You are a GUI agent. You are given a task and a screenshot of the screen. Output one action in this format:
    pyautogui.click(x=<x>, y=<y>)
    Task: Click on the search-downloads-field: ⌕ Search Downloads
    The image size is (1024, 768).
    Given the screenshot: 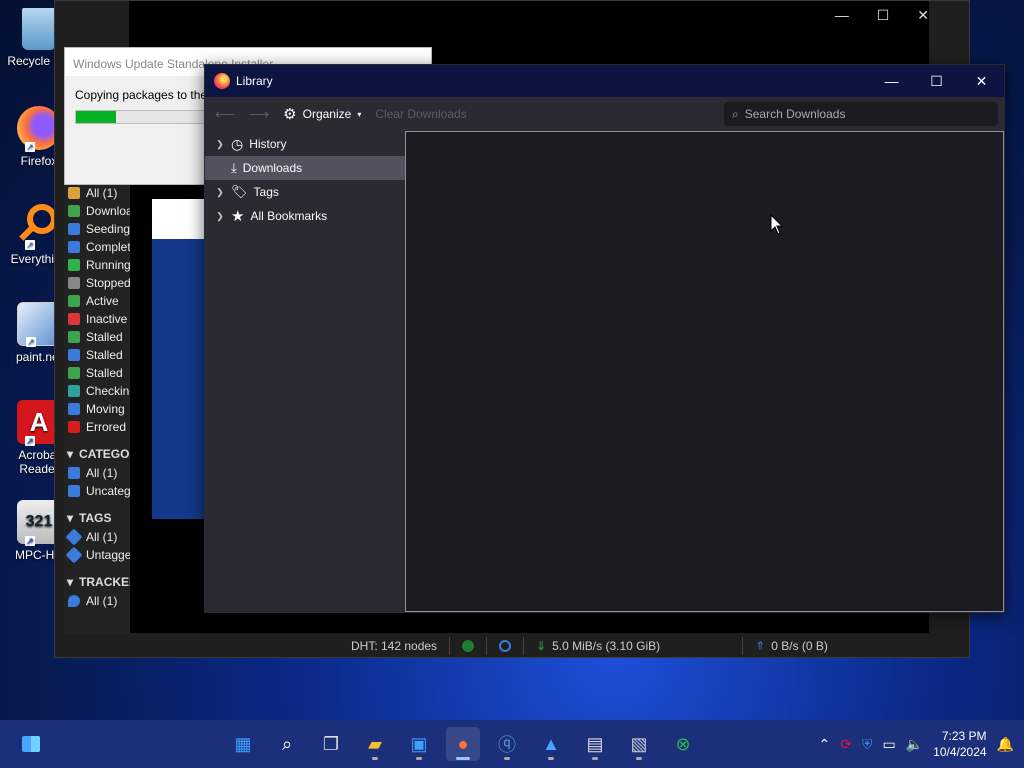 What is the action you would take?
    pyautogui.click(x=861, y=114)
    